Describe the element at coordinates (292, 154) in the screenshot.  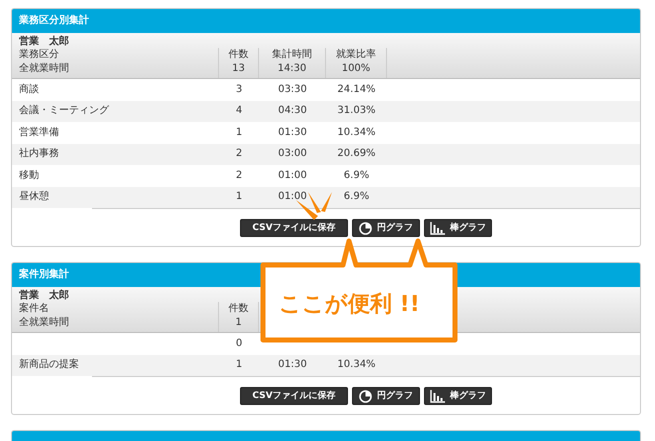
I see `table-cell: 03:00` at that location.